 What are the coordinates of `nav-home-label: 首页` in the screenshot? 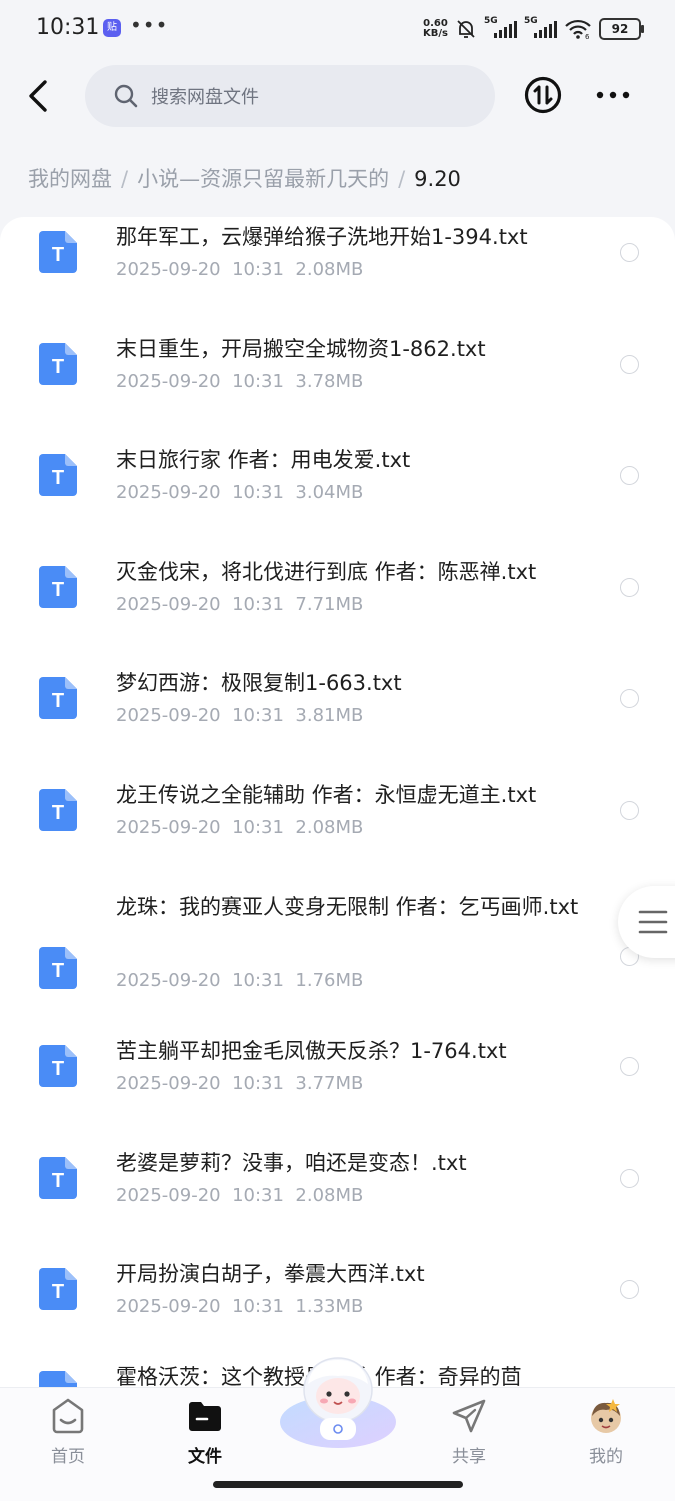 It's located at (68, 1457).